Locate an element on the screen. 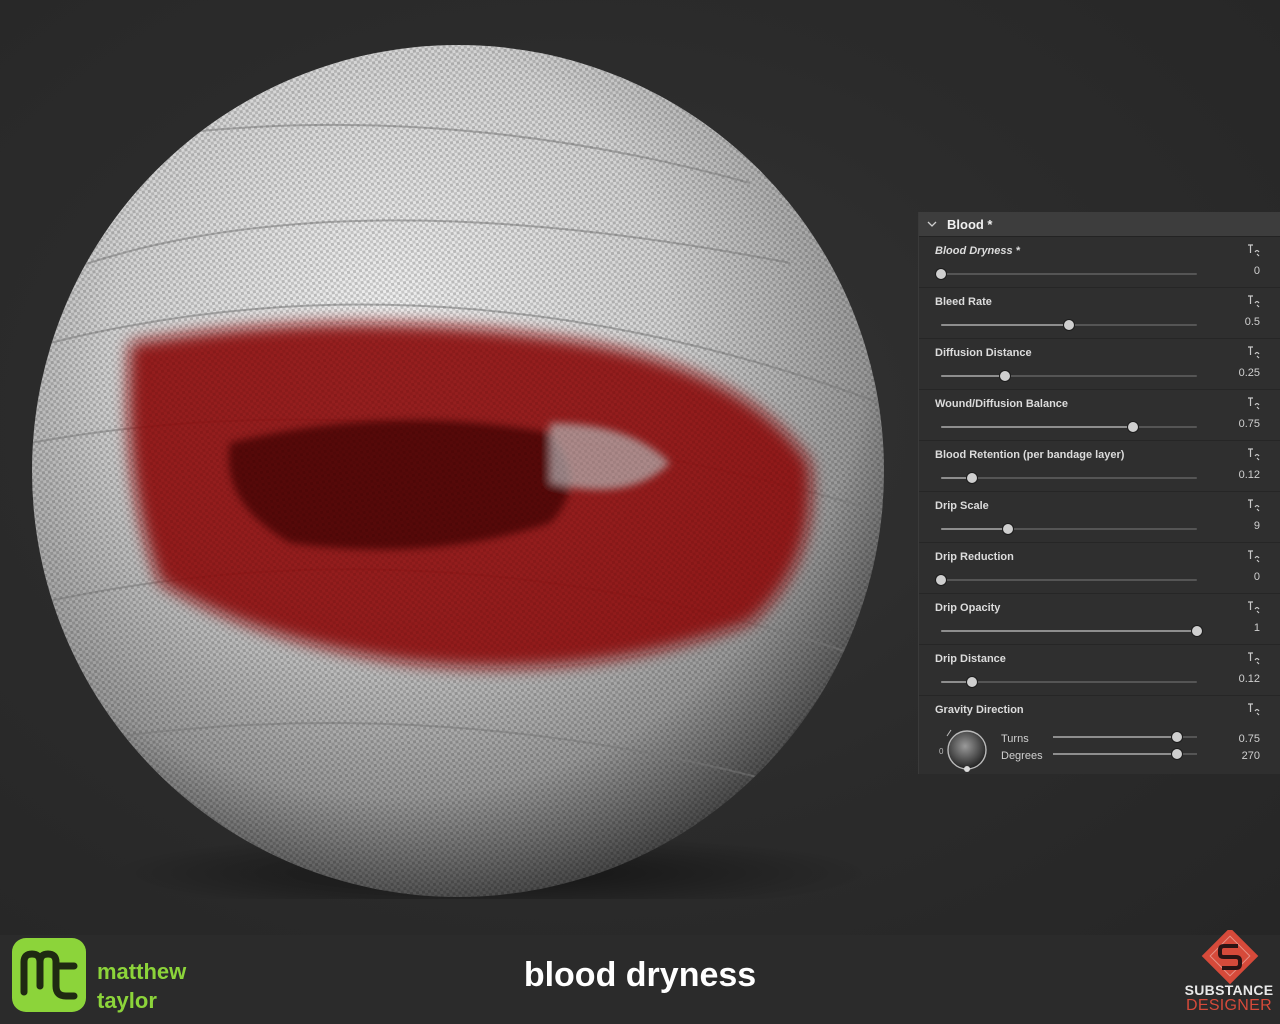 This screenshot has height=1024, width=1280. param-row: Diffusion Distance 0.25 is located at coordinates (1099, 364).